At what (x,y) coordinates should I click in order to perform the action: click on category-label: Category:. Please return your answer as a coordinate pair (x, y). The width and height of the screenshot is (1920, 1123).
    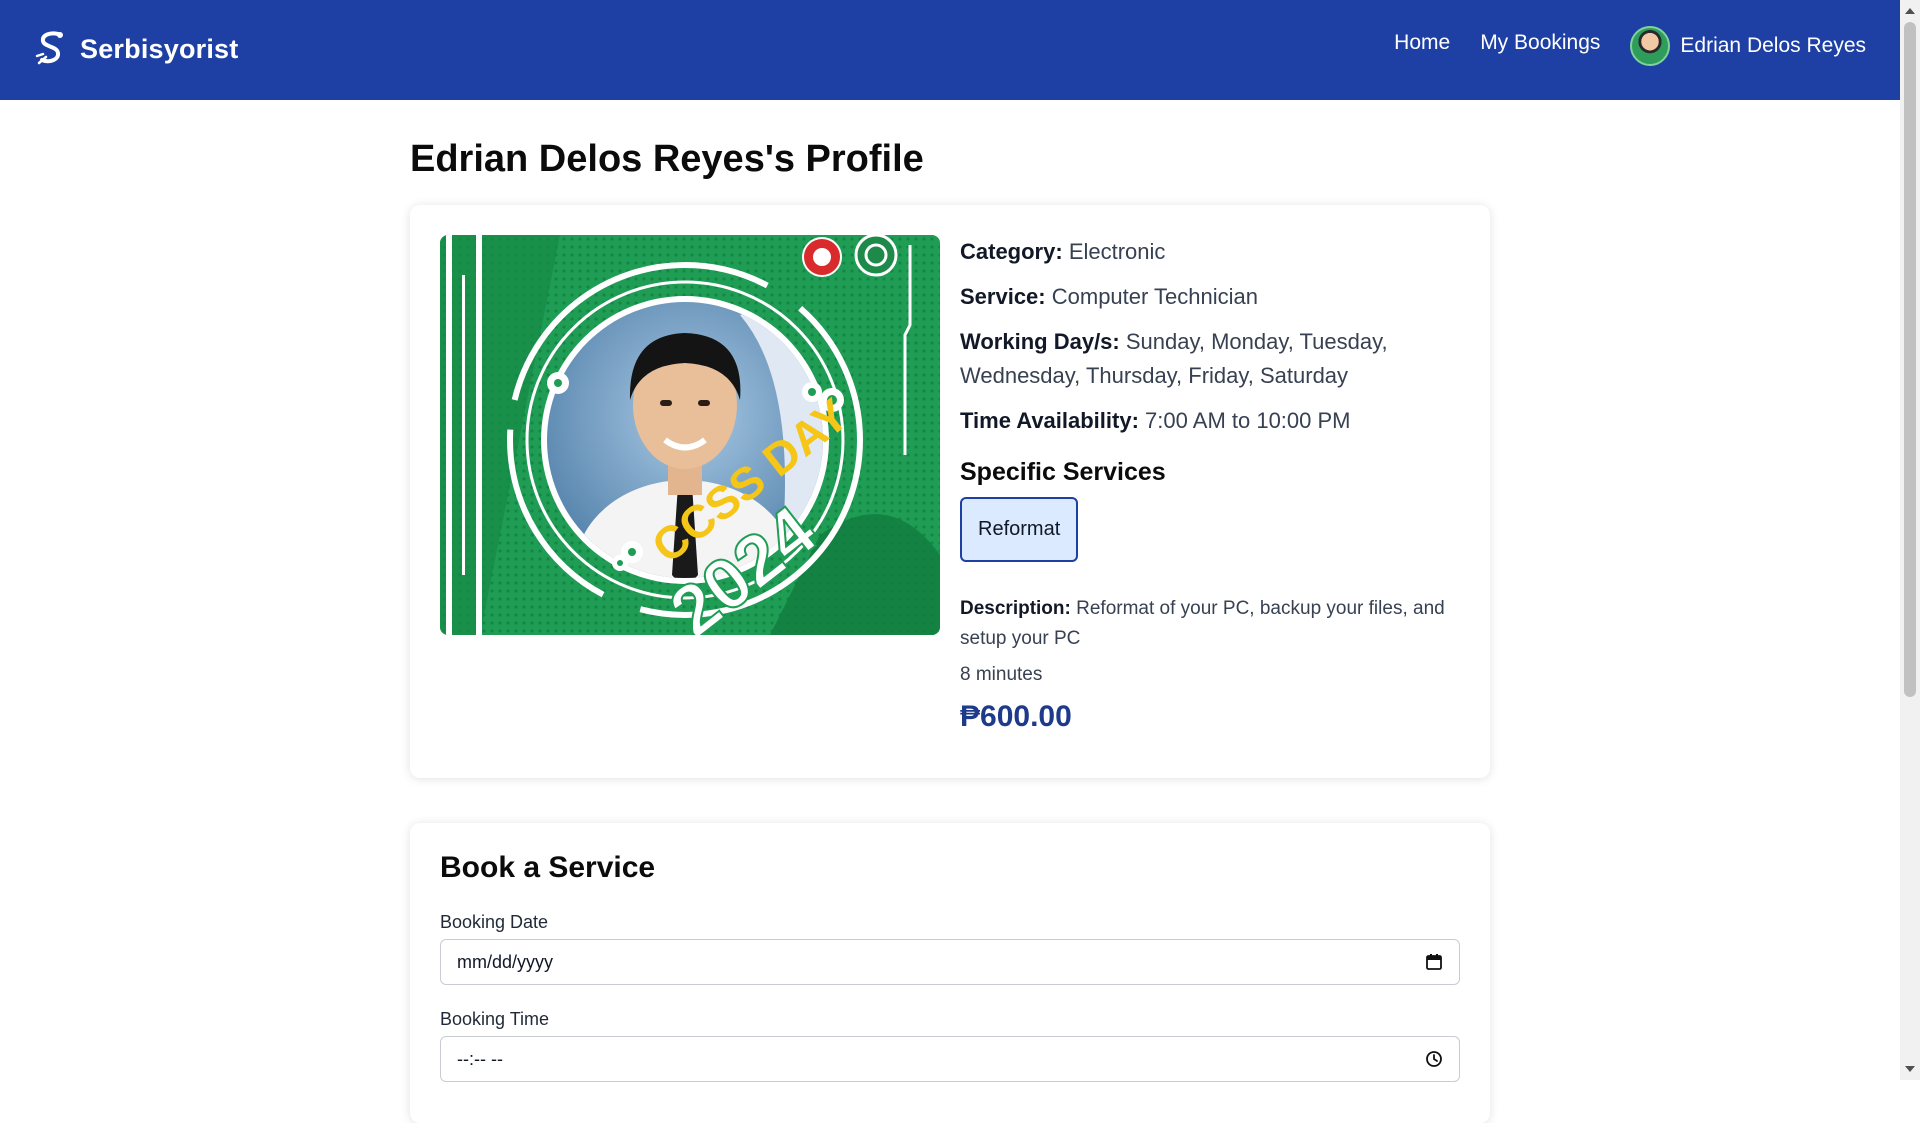
    Looking at the image, I should click on (1011, 251).